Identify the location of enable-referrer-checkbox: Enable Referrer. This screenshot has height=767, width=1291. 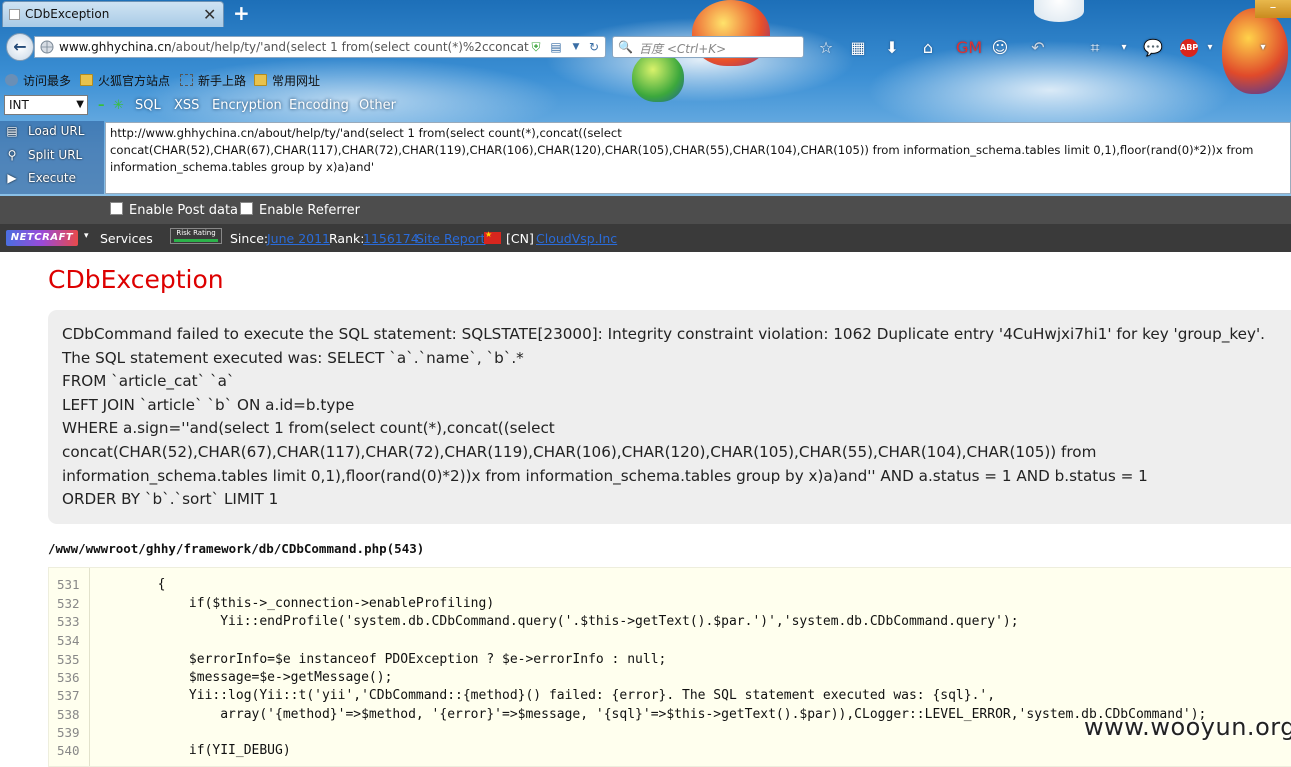
(300, 210).